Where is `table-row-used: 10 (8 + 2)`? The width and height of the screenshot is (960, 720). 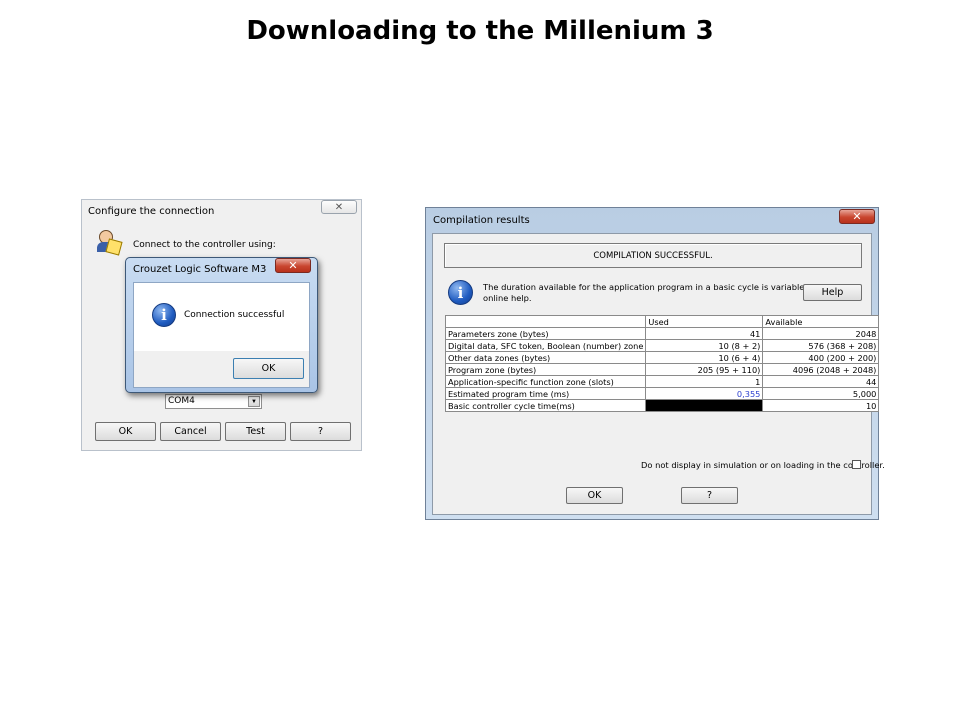
table-row-used: 10 (8 + 2) is located at coordinates (704, 345).